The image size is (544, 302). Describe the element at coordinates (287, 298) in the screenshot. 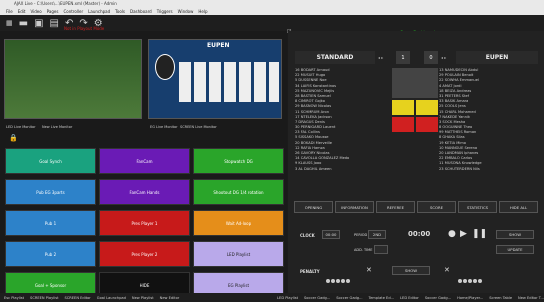

I see `status-tab: LED Playlist` at that location.